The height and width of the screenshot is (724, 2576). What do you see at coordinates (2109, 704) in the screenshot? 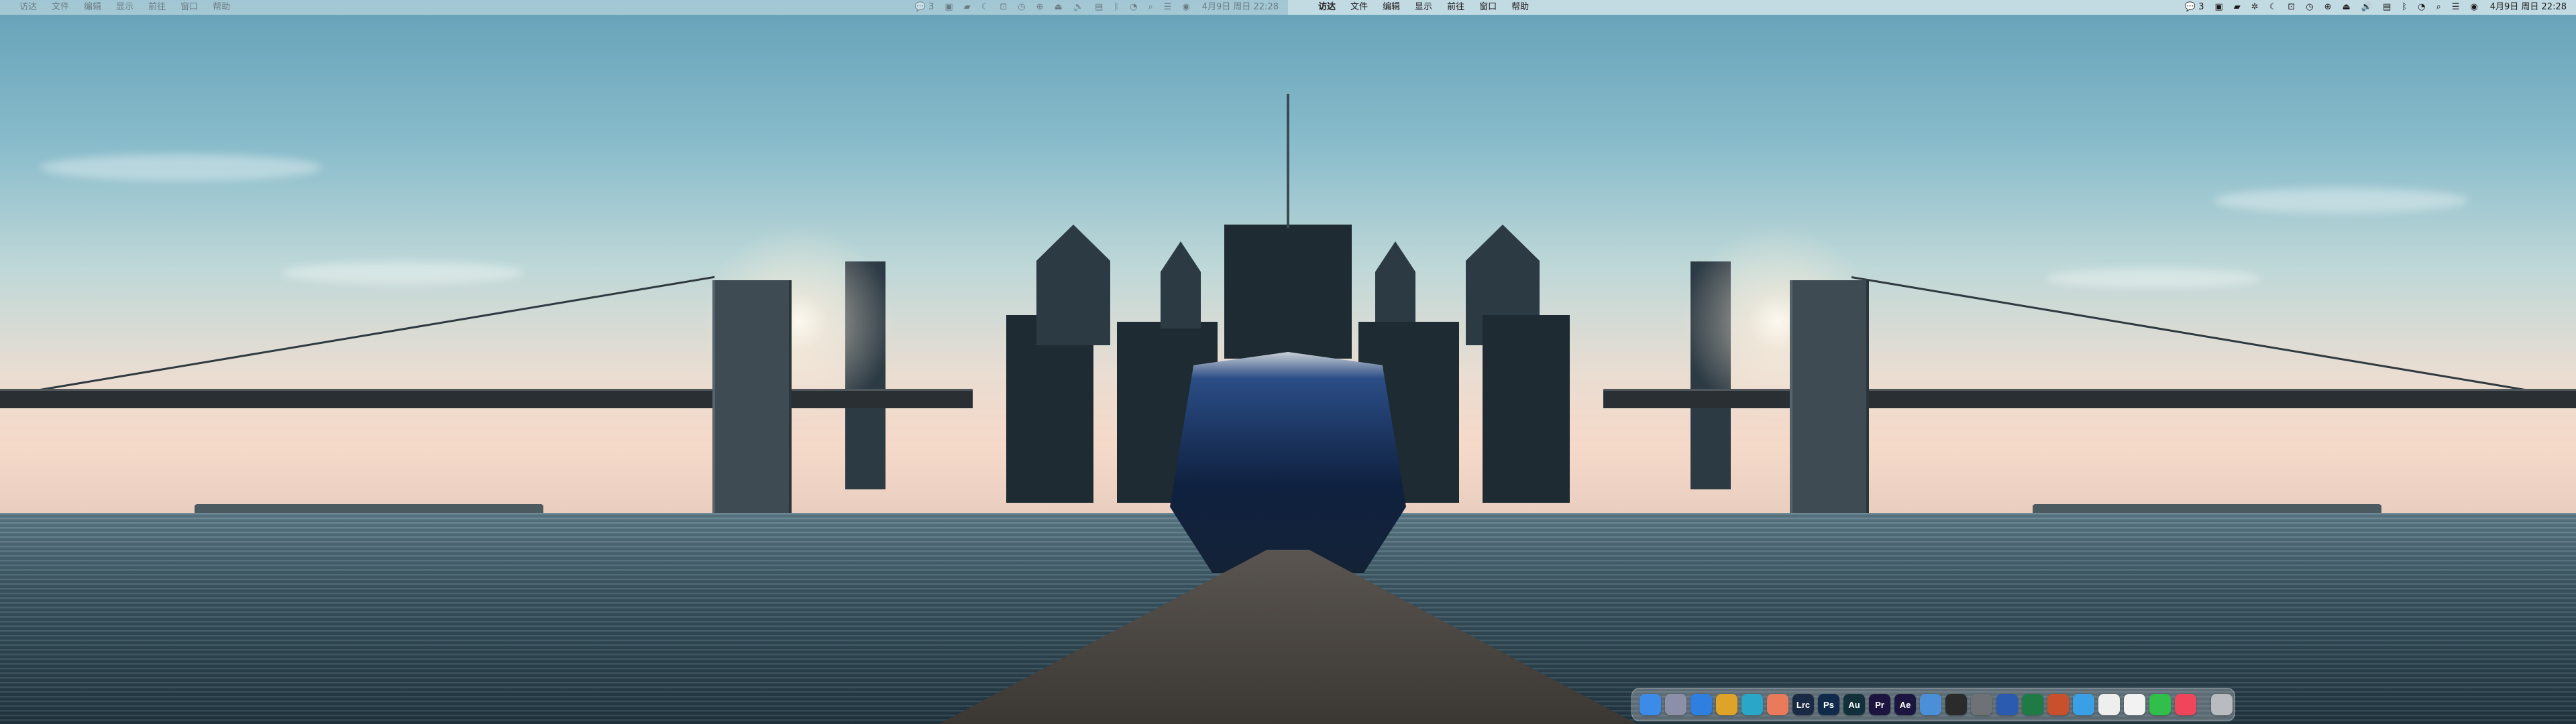
I see `notes-icon` at bounding box center [2109, 704].